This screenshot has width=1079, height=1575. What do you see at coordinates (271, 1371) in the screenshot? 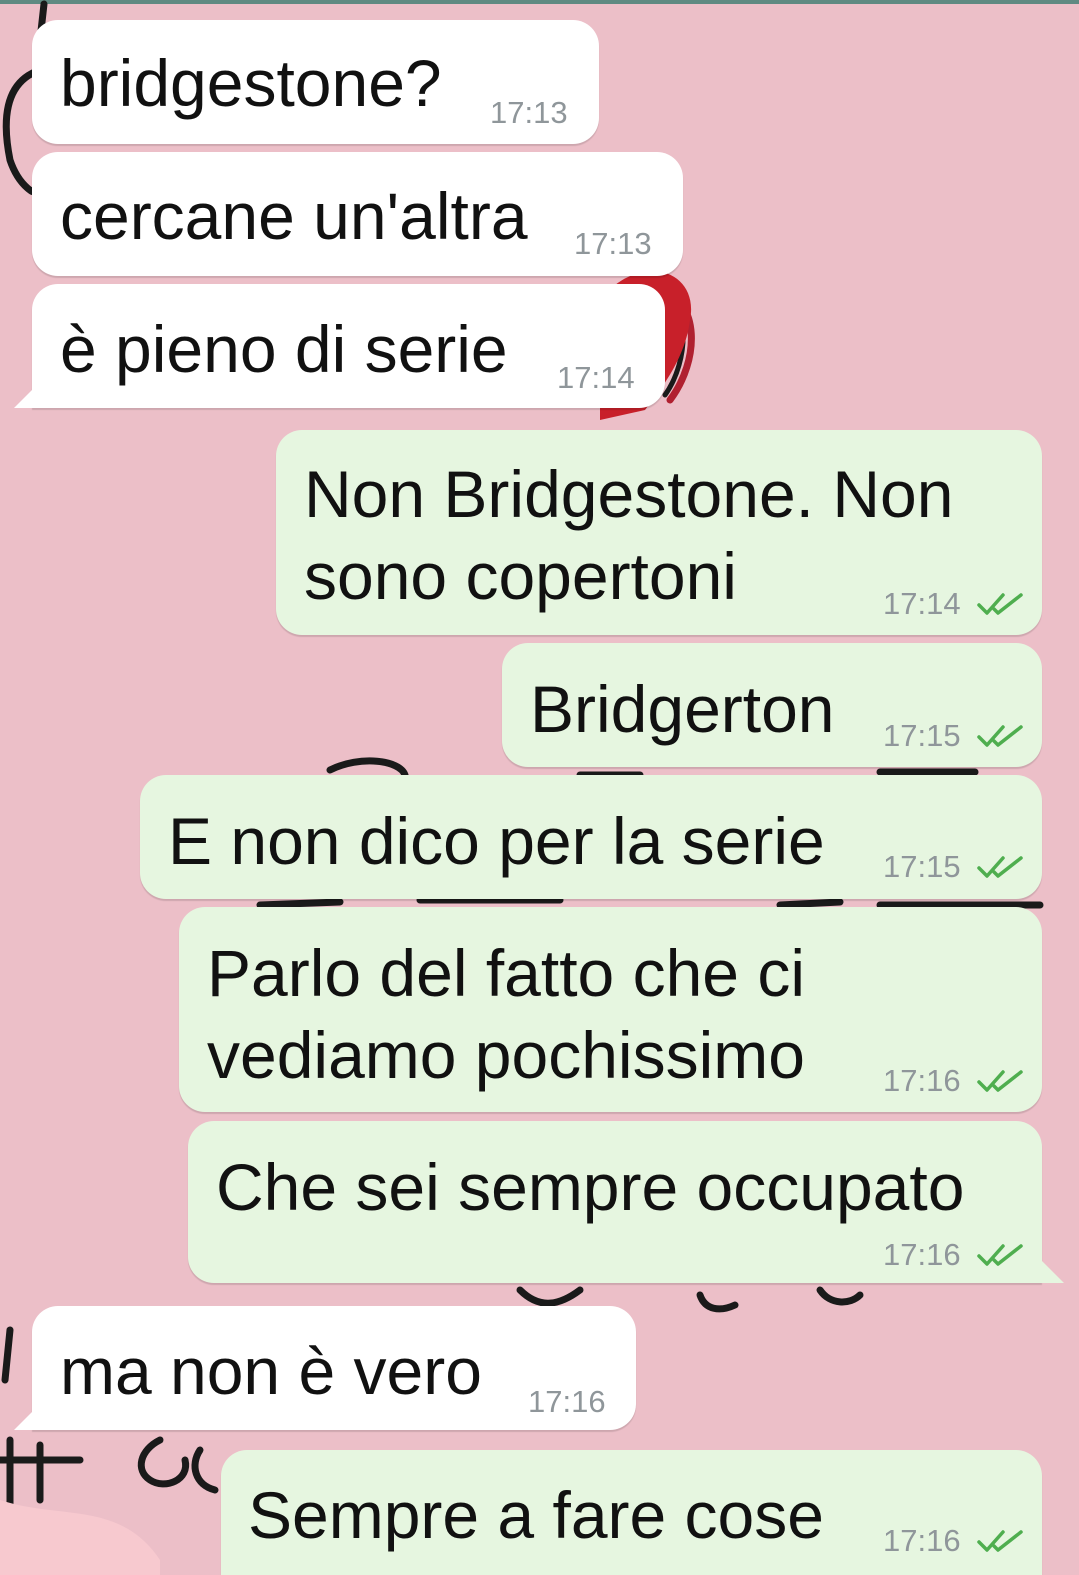
I see `message-text: ma non è vero` at bounding box center [271, 1371].